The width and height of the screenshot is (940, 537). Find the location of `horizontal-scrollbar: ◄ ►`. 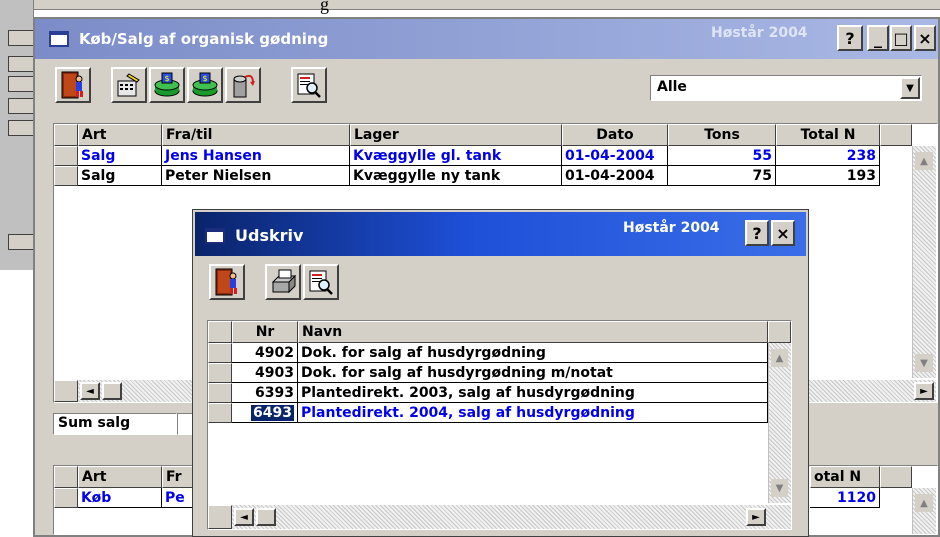

horizontal-scrollbar: ◄ ► is located at coordinates (499, 517).